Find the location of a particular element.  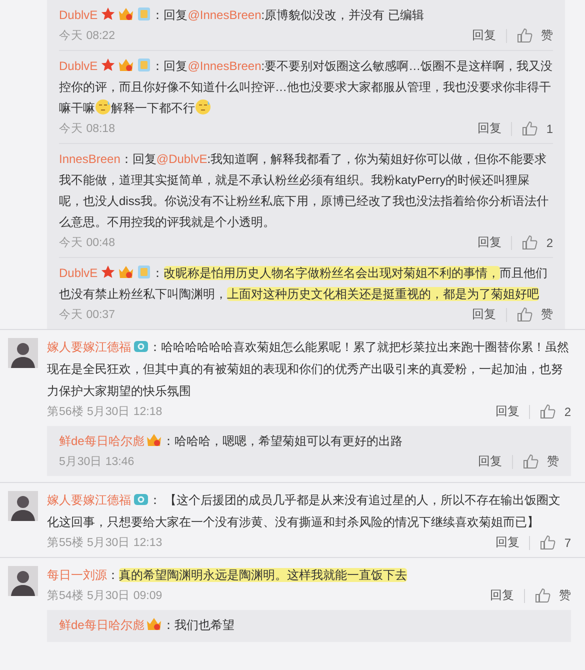

comment-text: 鲜de每日哈尔彪 ：我们也希望 is located at coordinates (147, 625).